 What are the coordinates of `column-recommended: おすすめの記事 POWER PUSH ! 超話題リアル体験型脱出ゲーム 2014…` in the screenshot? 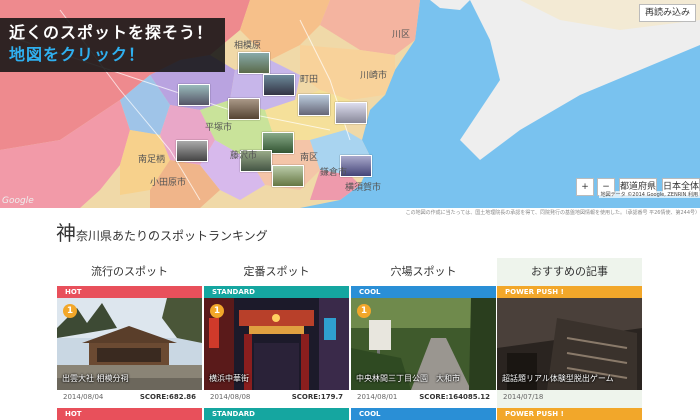 It's located at (569, 339).